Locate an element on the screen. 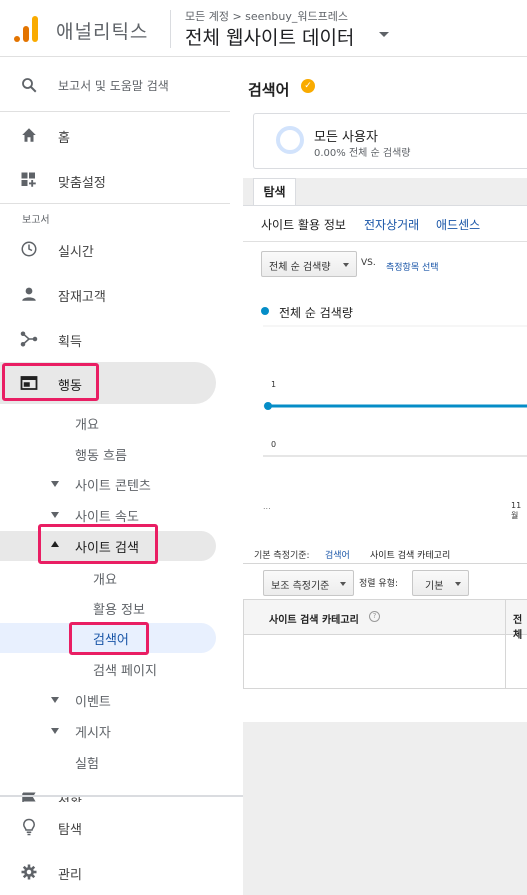 Image resolution: width=527 pixels, height=895 pixels. subtab-adsense: 애드센스 is located at coordinates (458, 224).